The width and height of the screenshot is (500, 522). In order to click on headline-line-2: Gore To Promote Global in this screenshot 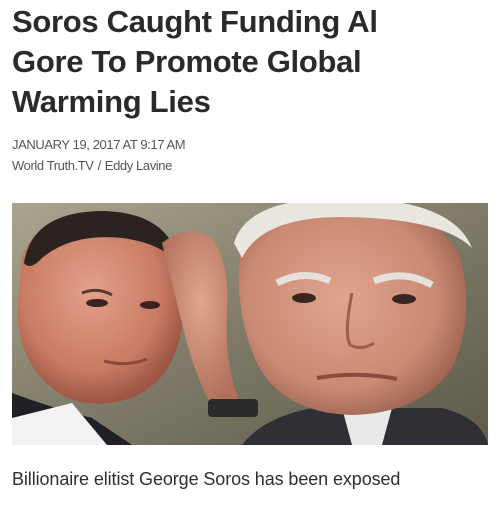, I will do `click(187, 61)`.